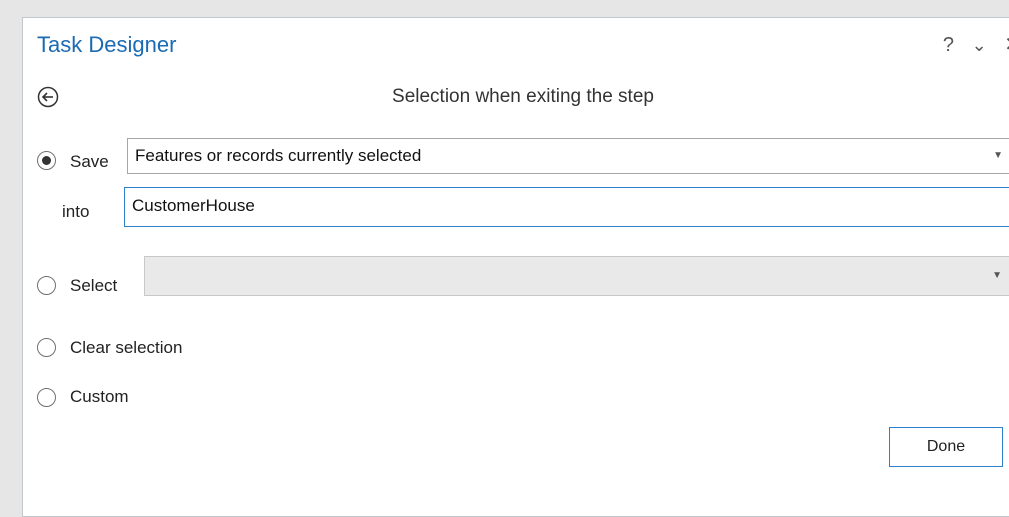 The image size is (1009, 517). Describe the element at coordinates (568, 156) in the screenshot. I see `save-dropdown: Features or records currently selected ▼` at that location.